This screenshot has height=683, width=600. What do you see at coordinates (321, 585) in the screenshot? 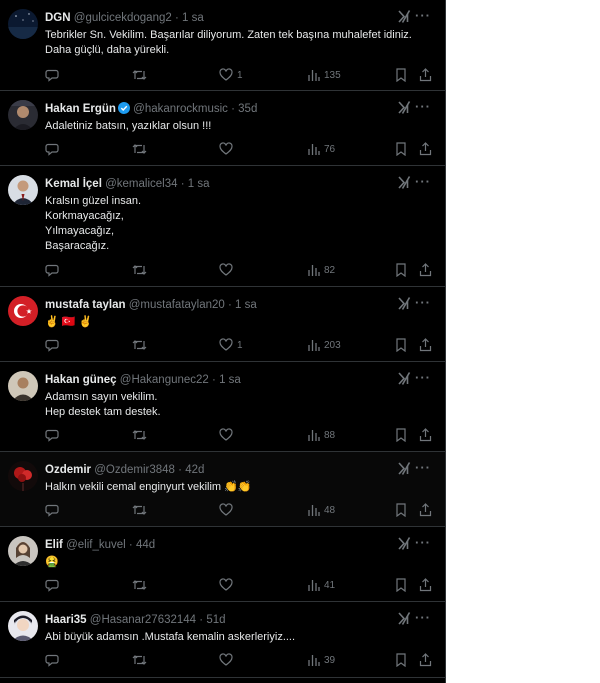
I see `views-button: 41` at bounding box center [321, 585].